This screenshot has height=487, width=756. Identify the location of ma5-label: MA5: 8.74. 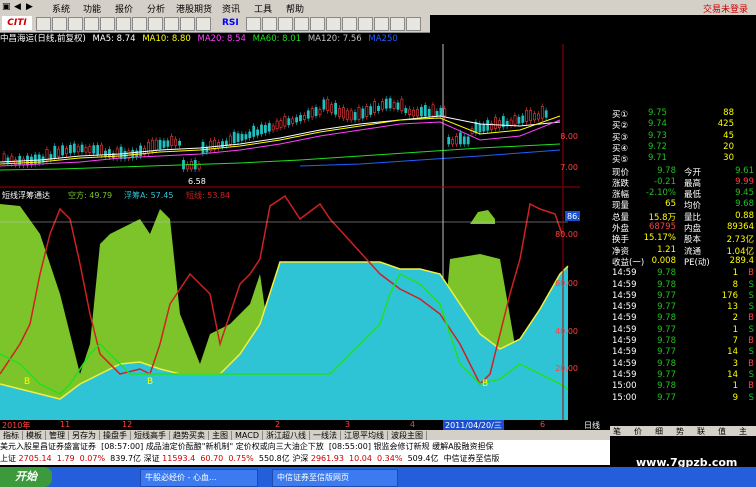
(114, 39).